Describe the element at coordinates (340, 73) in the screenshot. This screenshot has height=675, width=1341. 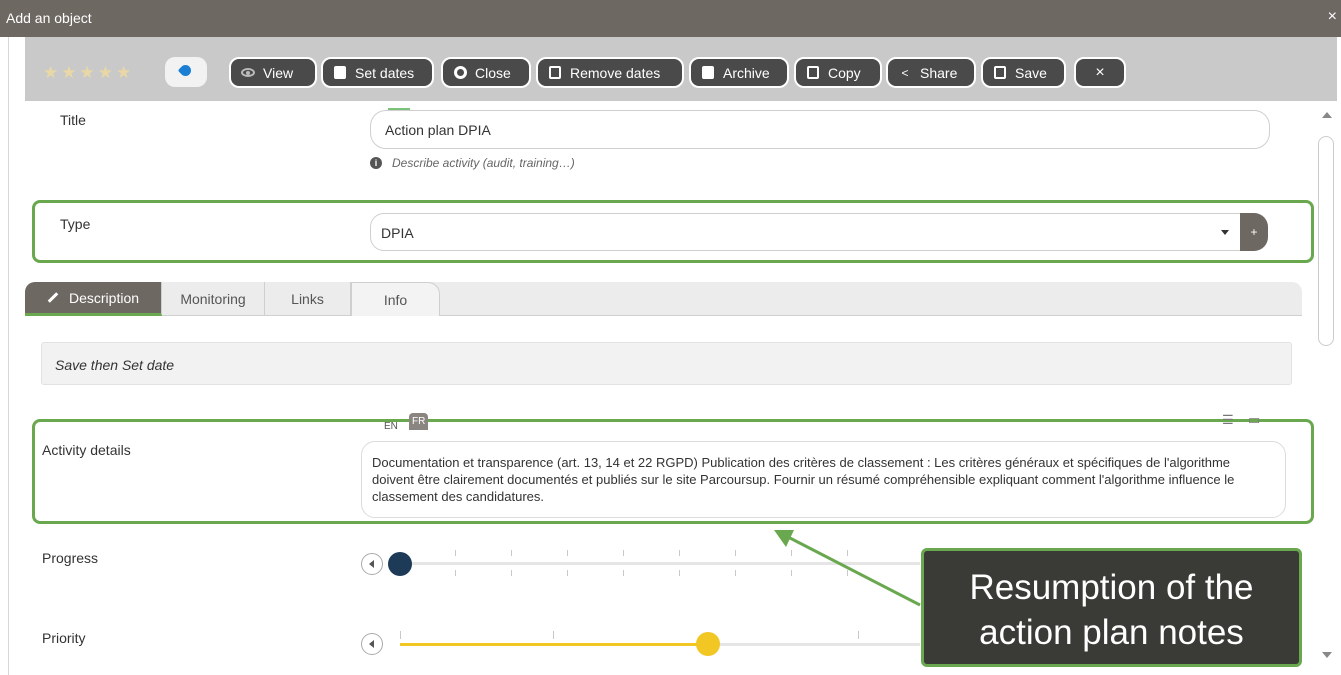
I see `calendar-icon` at that location.